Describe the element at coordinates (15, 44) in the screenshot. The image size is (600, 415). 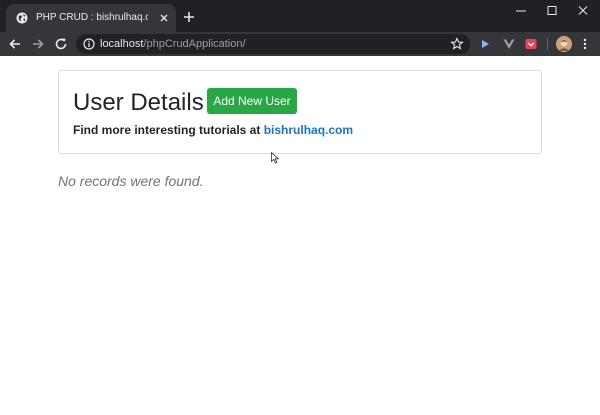
I see `back-arrow-icon` at that location.